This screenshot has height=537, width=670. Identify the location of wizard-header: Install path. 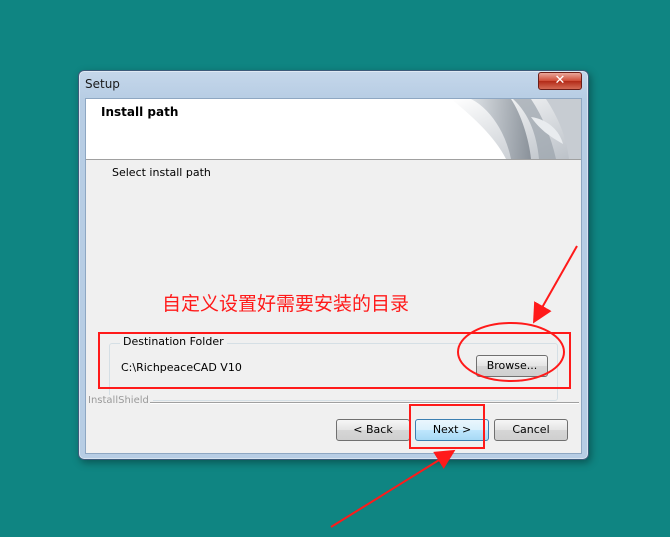
(333, 129).